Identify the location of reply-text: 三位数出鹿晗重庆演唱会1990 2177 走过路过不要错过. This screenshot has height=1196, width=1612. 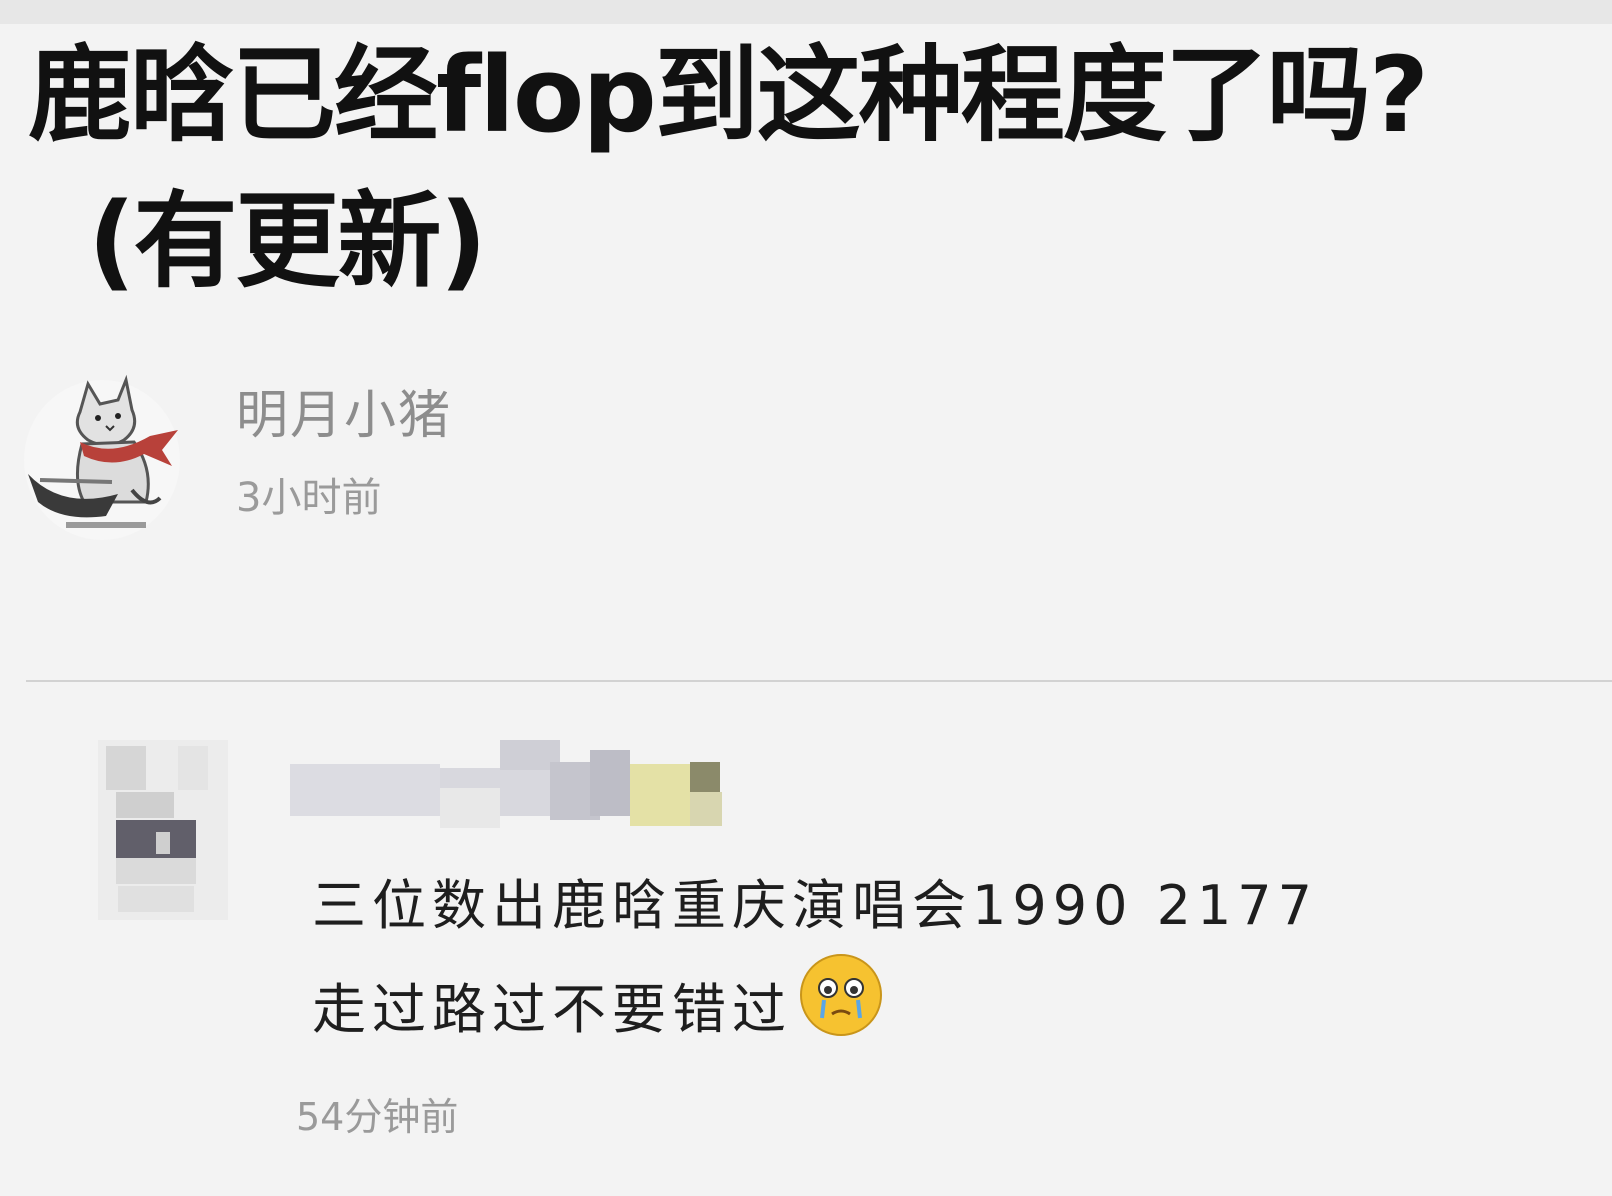
(815, 958).